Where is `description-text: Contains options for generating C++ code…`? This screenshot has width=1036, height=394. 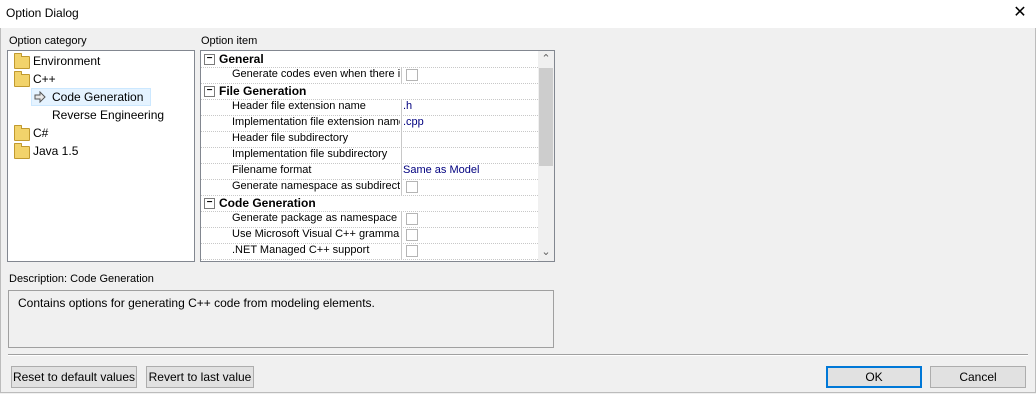
description-text: Contains options for generating C++ code… is located at coordinates (196, 303).